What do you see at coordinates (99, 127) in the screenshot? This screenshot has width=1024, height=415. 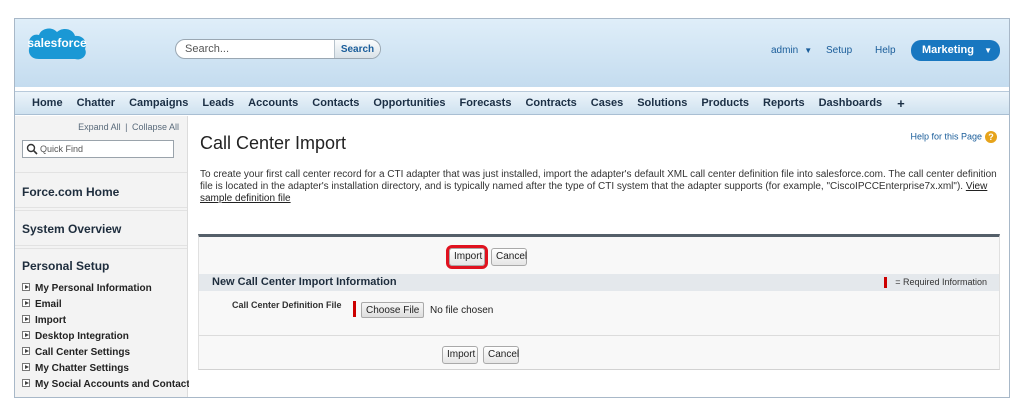 I see `expand-all-link: Expand All` at bounding box center [99, 127].